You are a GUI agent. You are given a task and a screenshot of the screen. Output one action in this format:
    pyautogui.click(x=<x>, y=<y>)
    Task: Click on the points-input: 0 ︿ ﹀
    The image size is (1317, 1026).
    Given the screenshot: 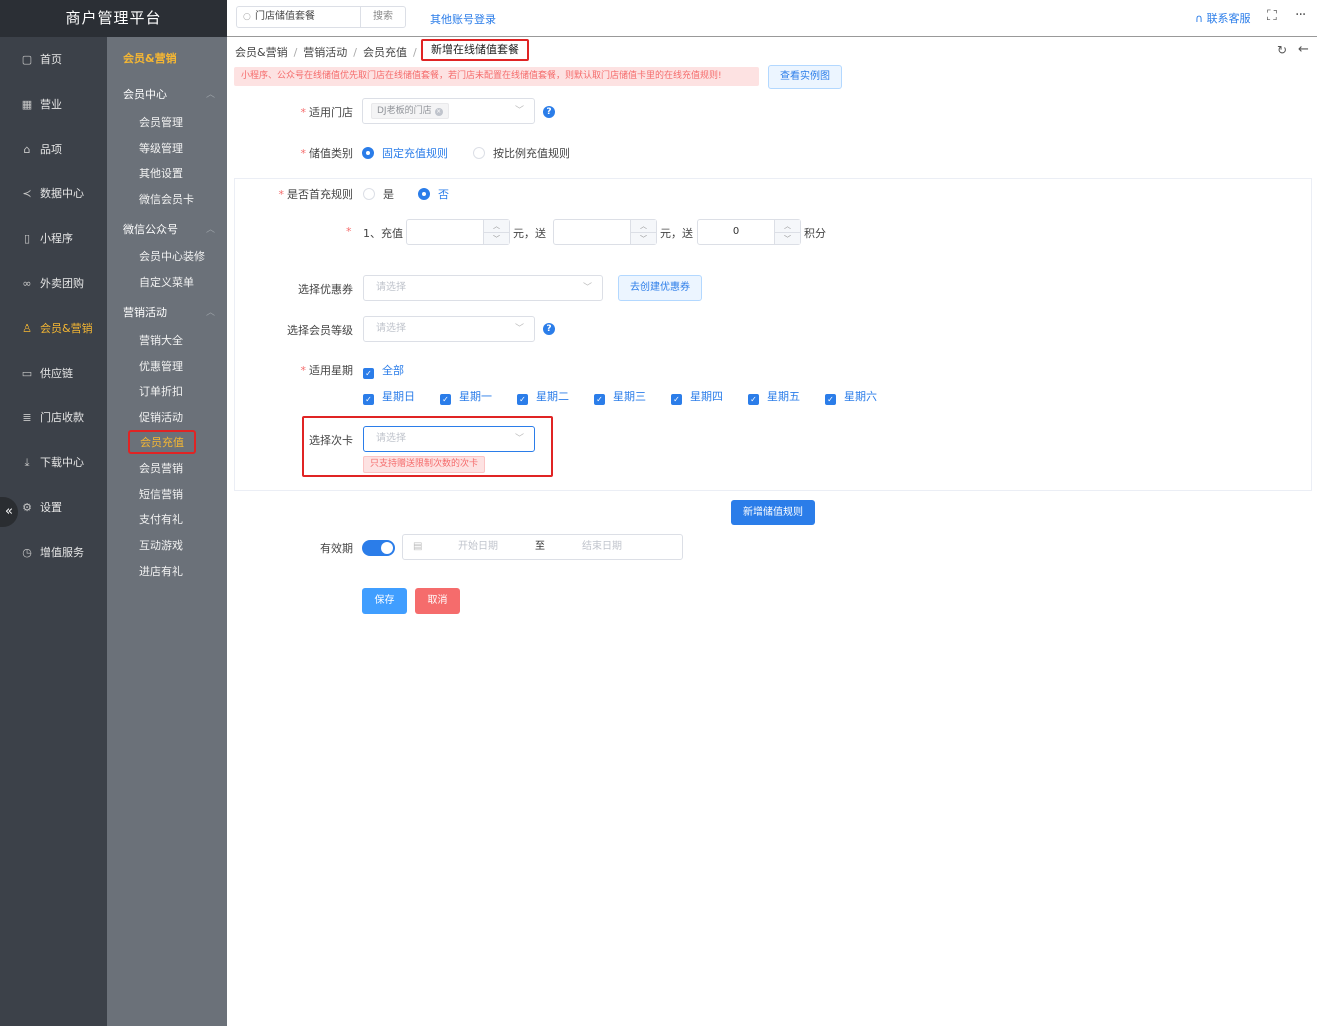 What is the action you would take?
    pyautogui.click(x=749, y=232)
    